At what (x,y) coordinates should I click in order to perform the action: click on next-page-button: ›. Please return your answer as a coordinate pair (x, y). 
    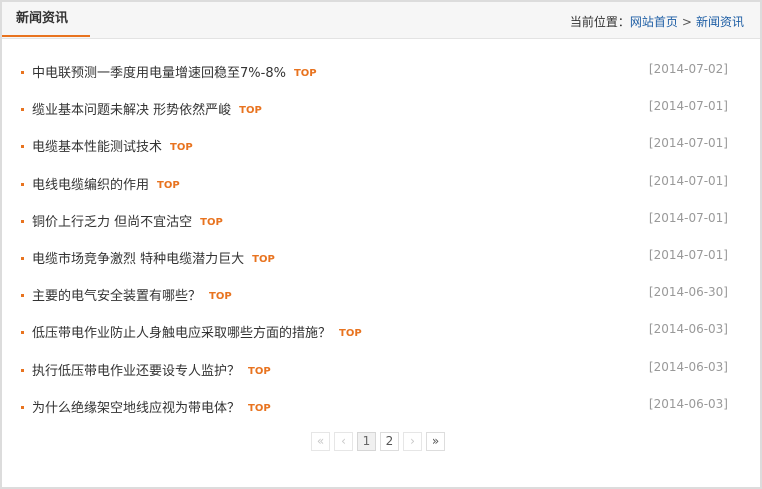
    Looking at the image, I should click on (412, 441).